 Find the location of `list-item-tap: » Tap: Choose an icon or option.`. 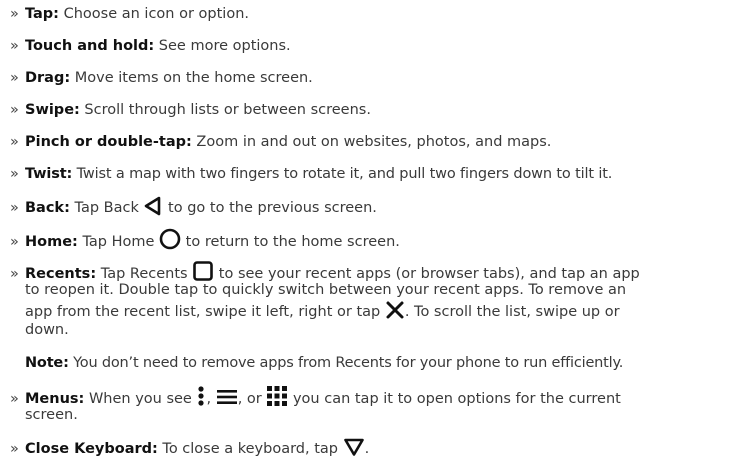

list-item-tap: » Tap: Choose an icon or option. is located at coordinates (129, 14).